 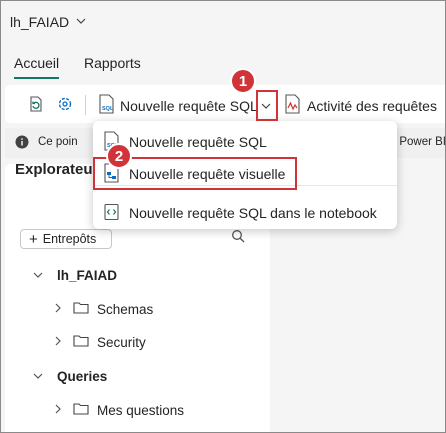 I want to click on step-badge-1: 1, so click(x=243, y=81).